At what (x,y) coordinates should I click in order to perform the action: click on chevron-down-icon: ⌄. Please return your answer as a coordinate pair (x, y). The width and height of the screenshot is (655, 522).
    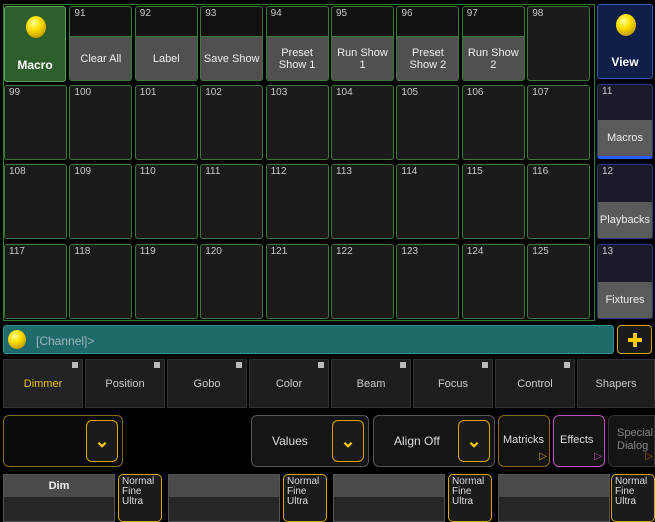
    Looking at the image, I should click on (102, 441).